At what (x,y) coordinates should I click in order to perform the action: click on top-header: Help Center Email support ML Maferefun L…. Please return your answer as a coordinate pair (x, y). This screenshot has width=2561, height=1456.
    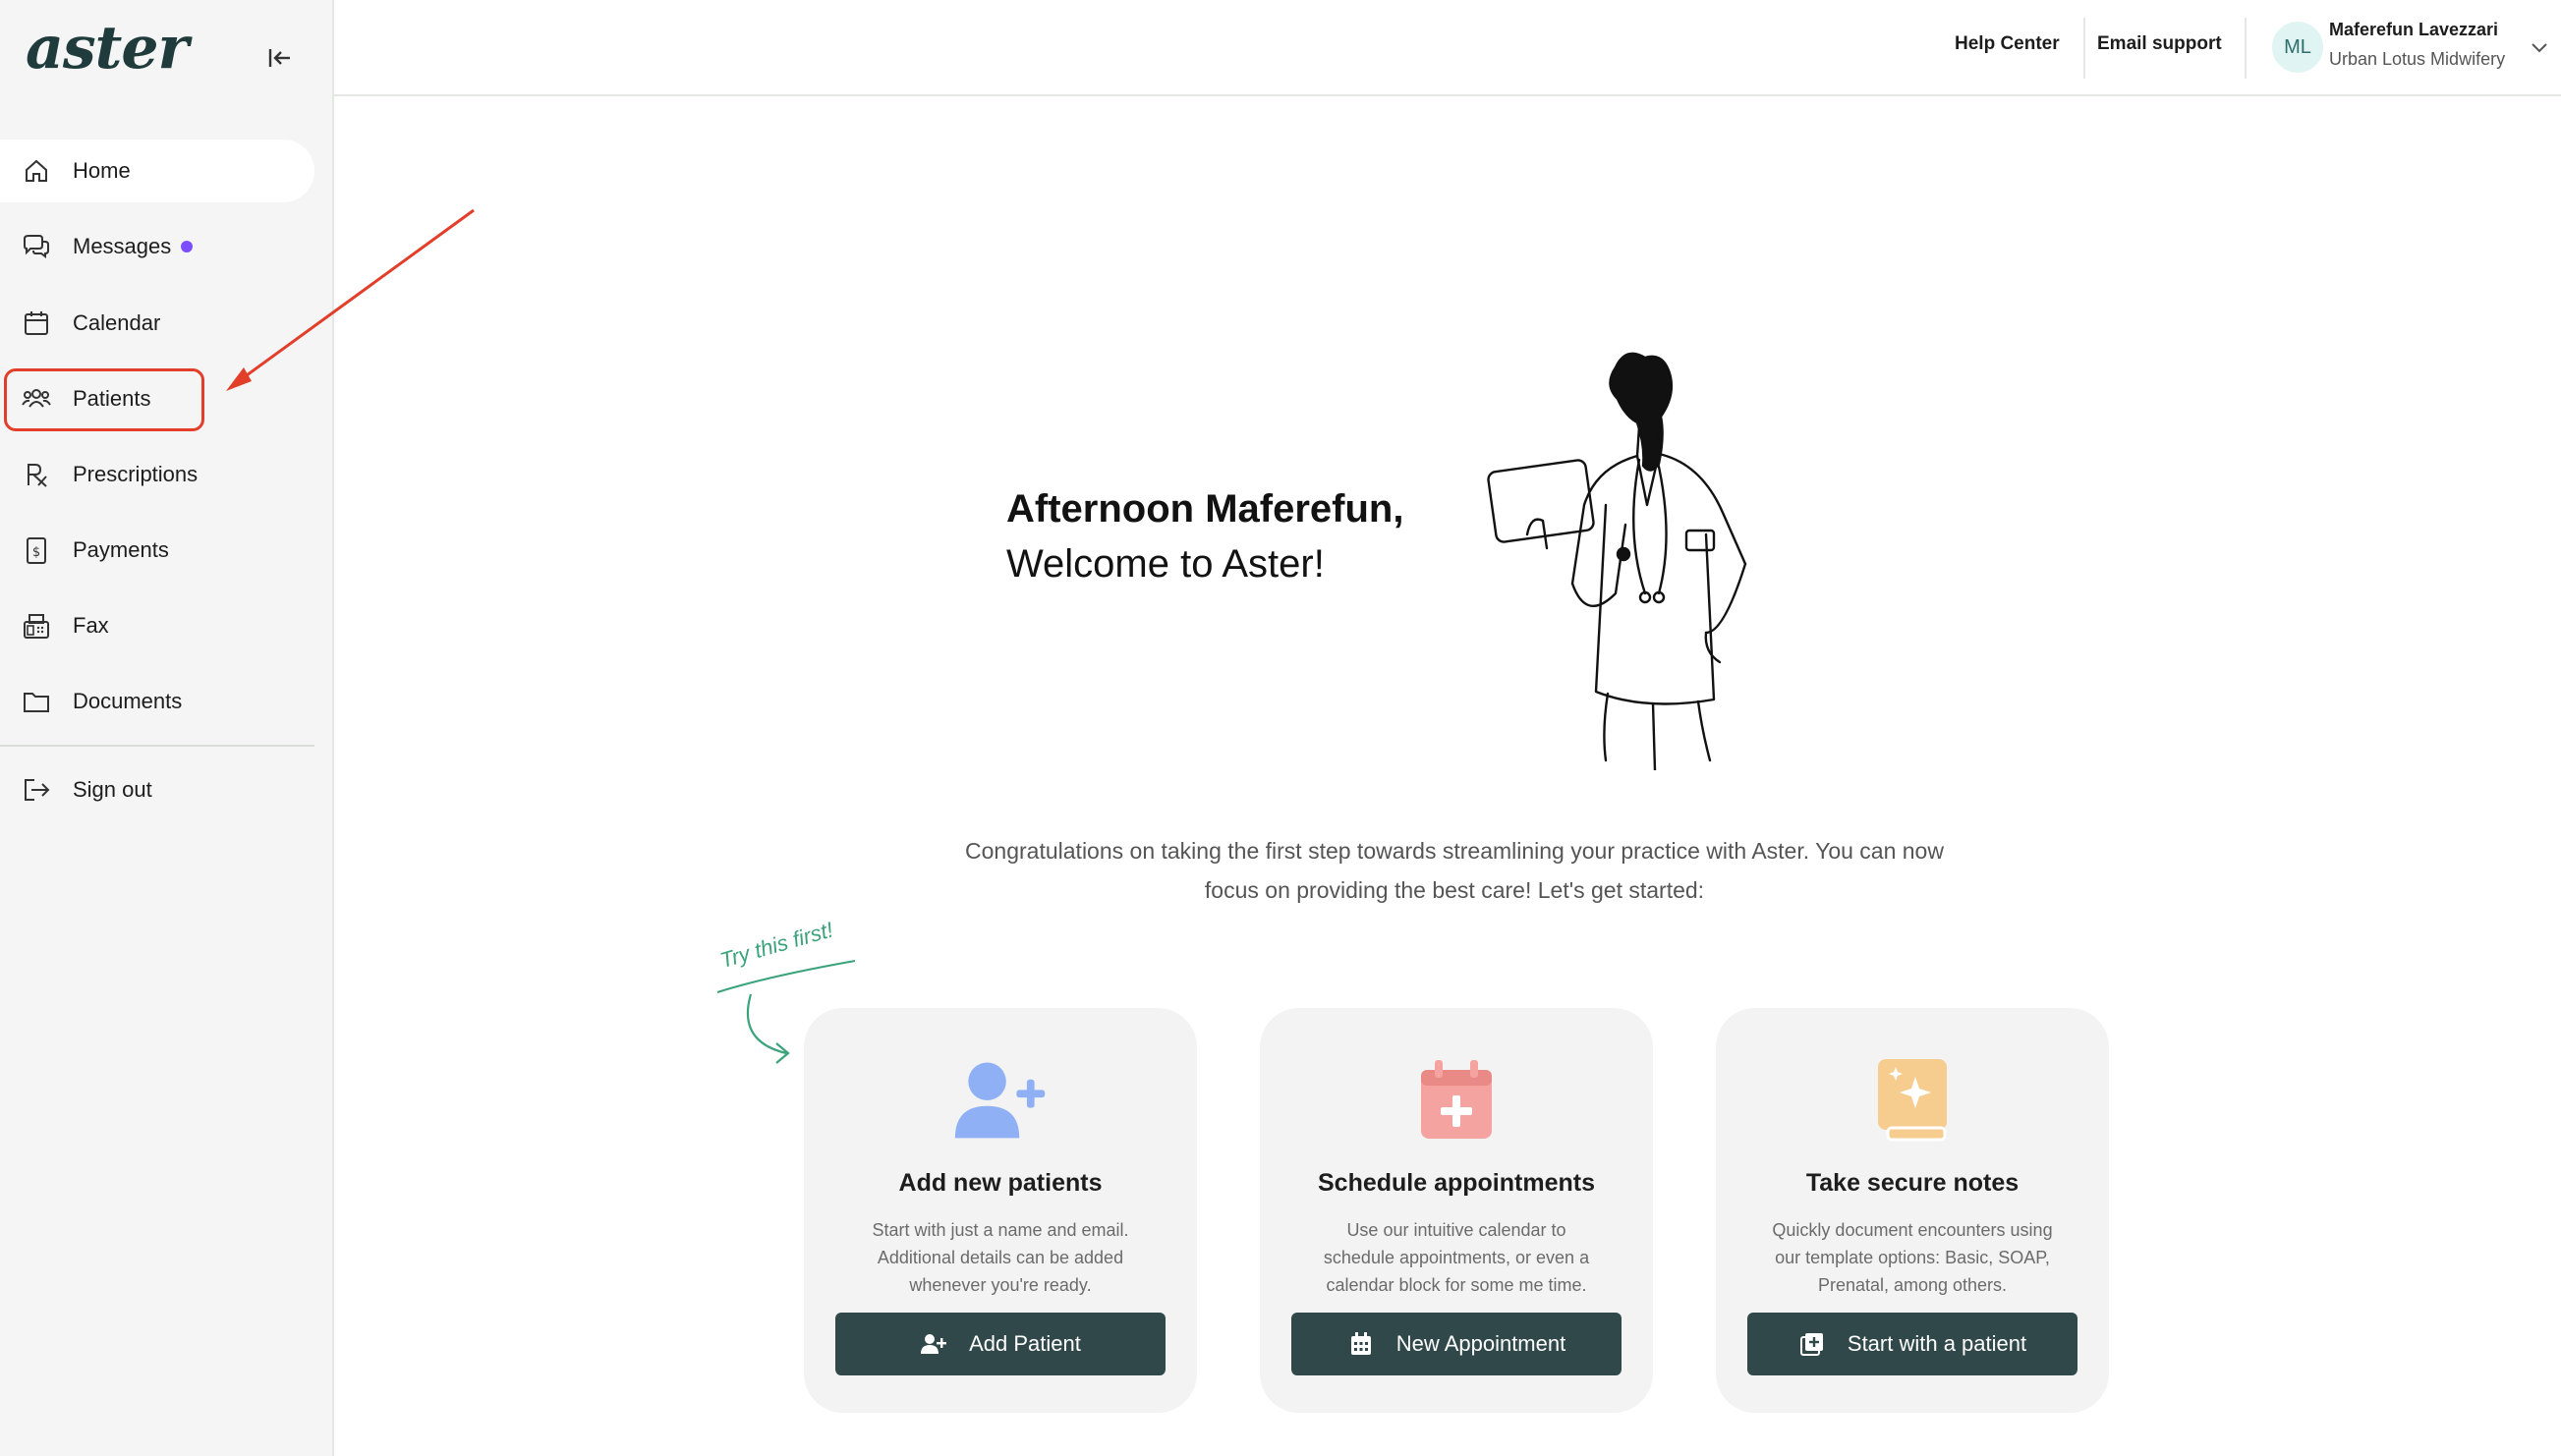
    Looking at the image, I should click on (1447, 48).